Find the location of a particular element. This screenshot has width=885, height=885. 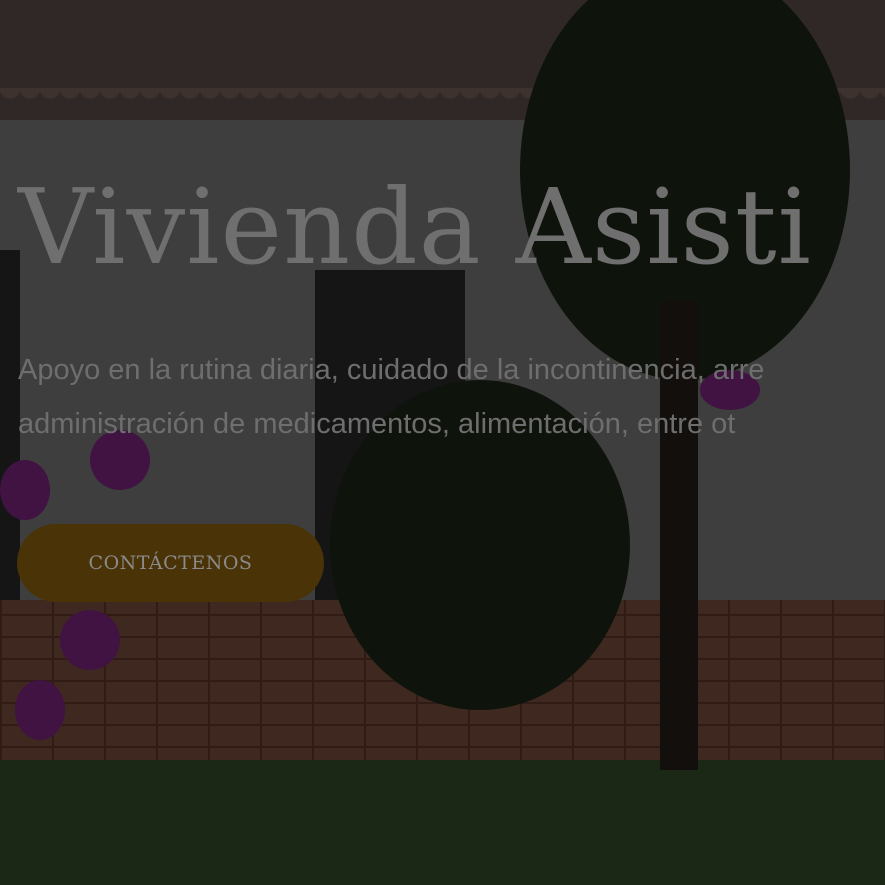

contact-button: CONTÁCTENOS is located at coordinates (170, 563).